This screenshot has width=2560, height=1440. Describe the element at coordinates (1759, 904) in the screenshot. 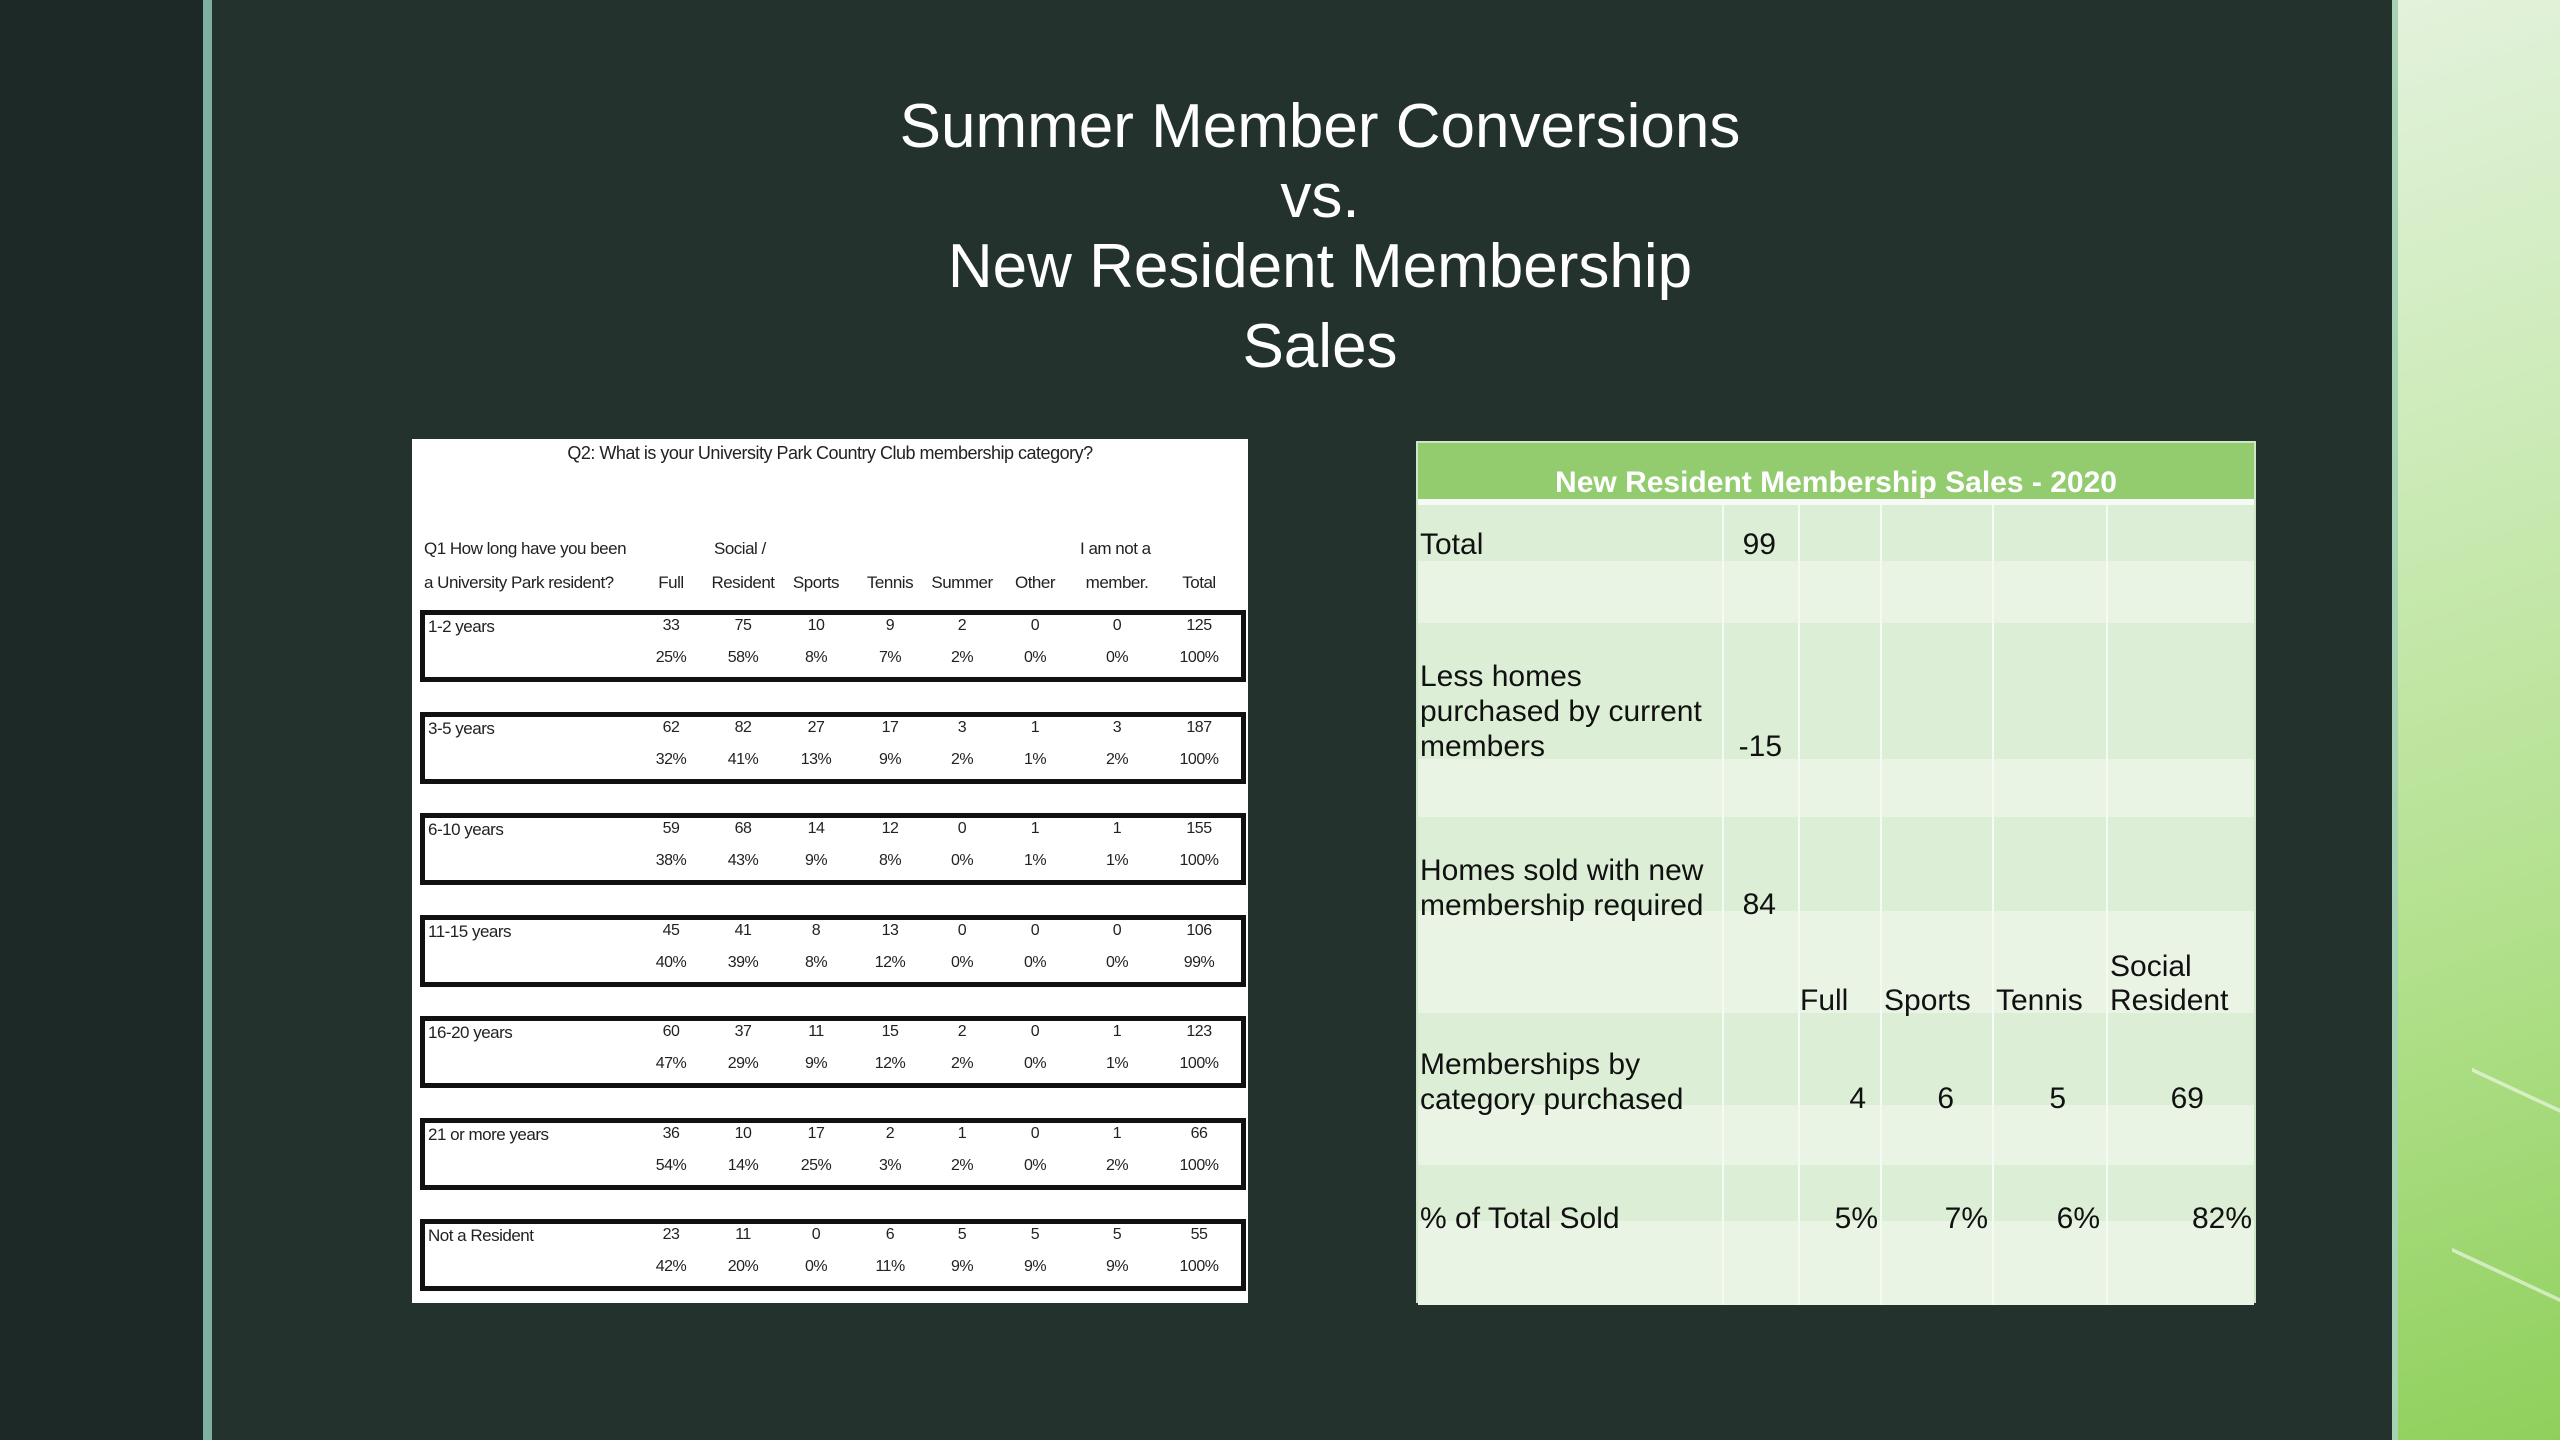

I see `homes-sold-value: 84` at that location.